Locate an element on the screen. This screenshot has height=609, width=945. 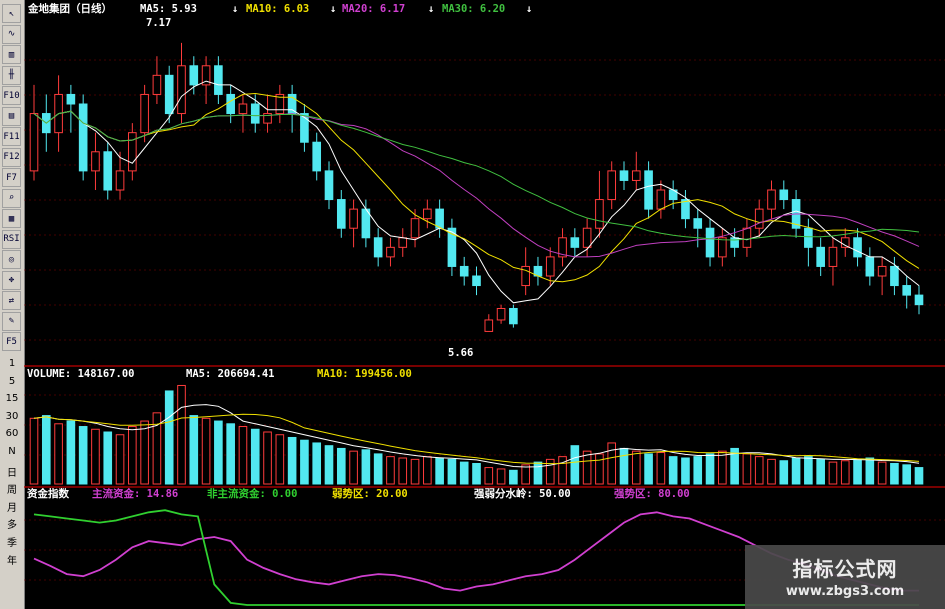
win-icon: ◎ is located at coordinates (11, 259).